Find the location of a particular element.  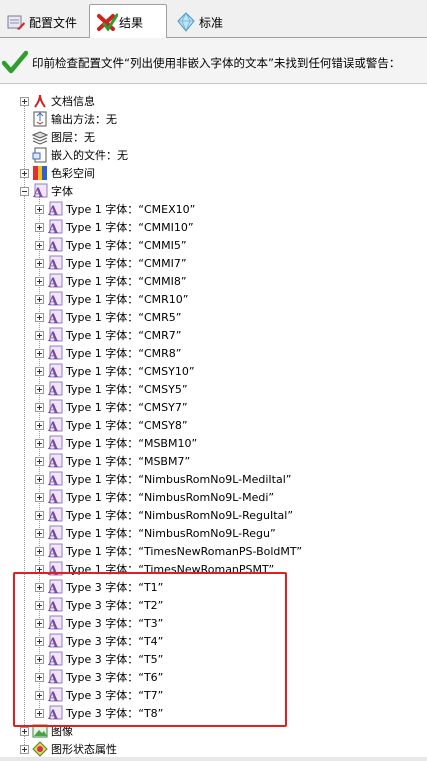

output-icon is located at coordinates (40, 119).